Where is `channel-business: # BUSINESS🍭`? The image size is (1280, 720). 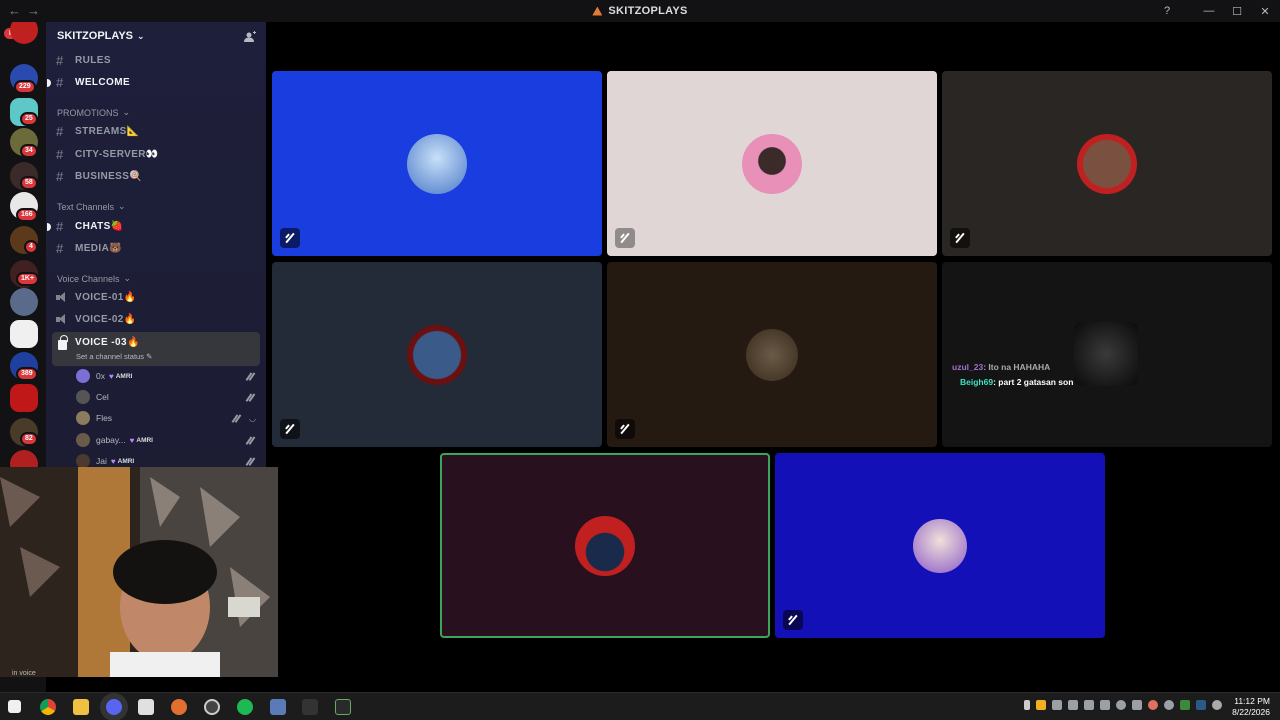 channel-business: # BUSINESS🍭 is located at coordinates (99, 176).